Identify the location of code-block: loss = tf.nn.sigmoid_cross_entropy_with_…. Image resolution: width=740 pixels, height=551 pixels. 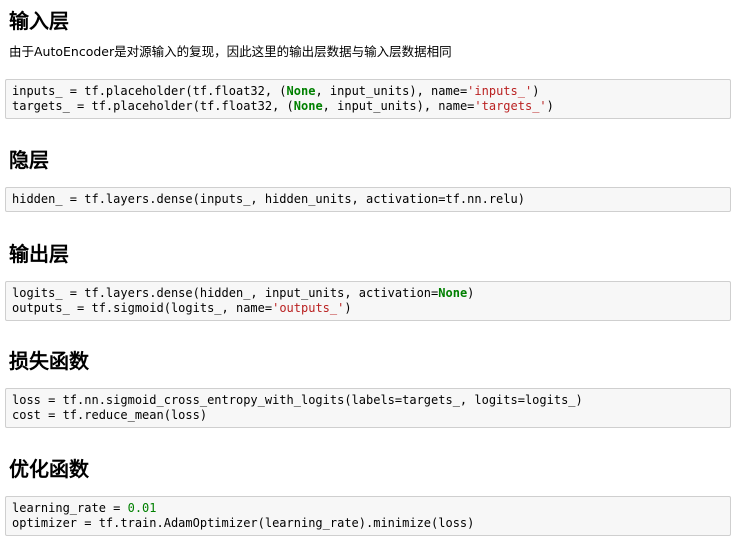
(368, 408).